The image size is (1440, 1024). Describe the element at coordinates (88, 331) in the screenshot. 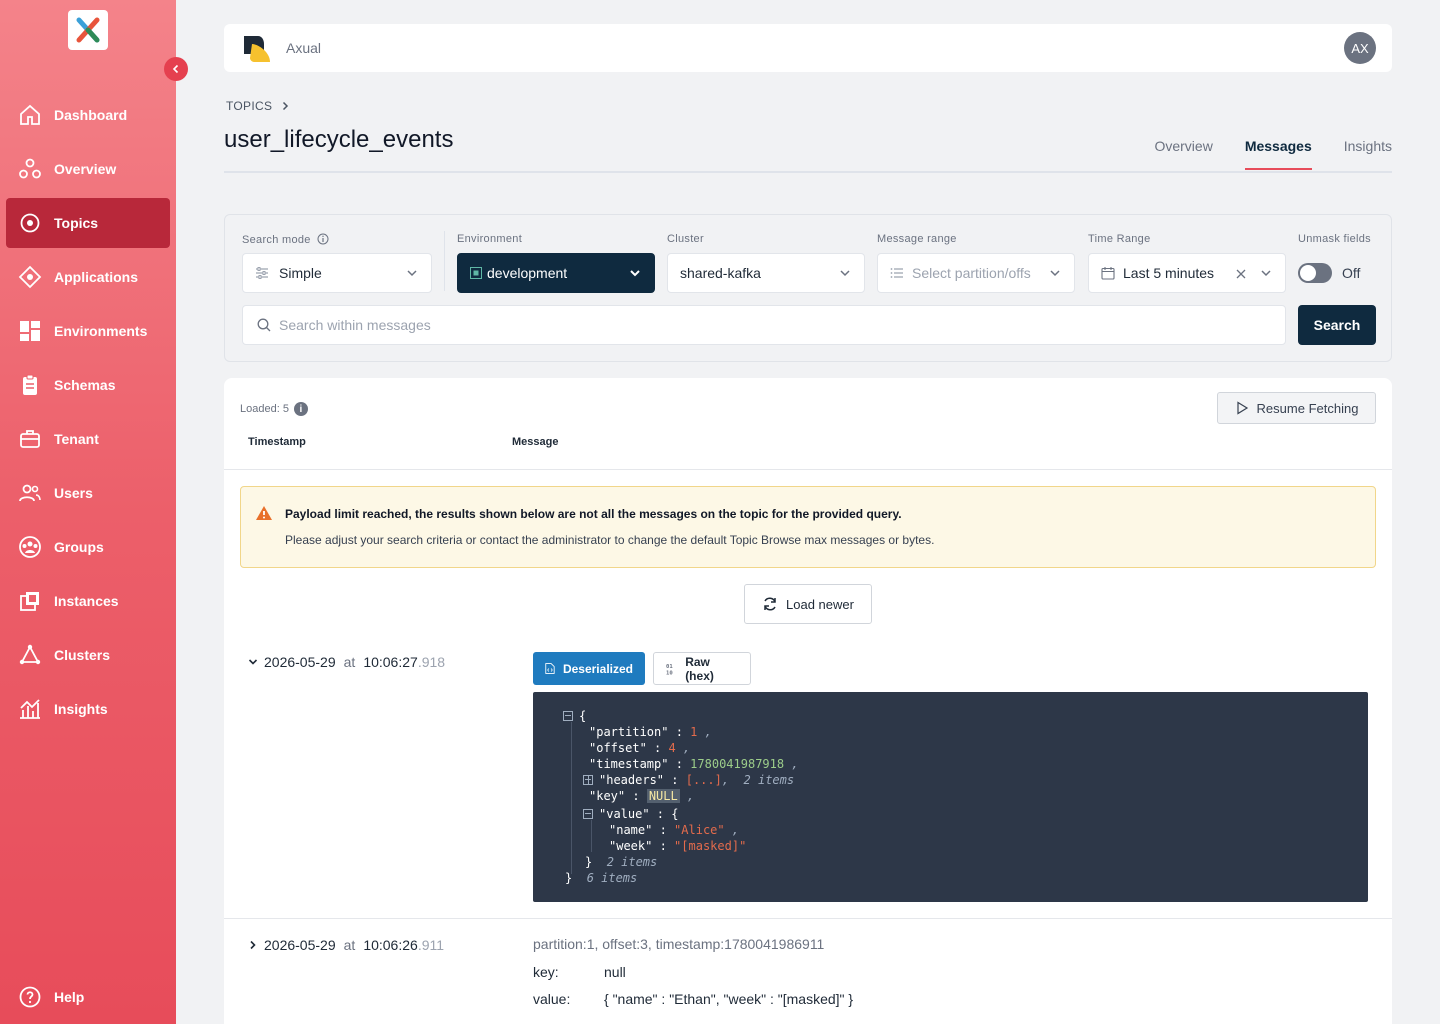

I see `sidebar-item-environments: Environments` at that location.